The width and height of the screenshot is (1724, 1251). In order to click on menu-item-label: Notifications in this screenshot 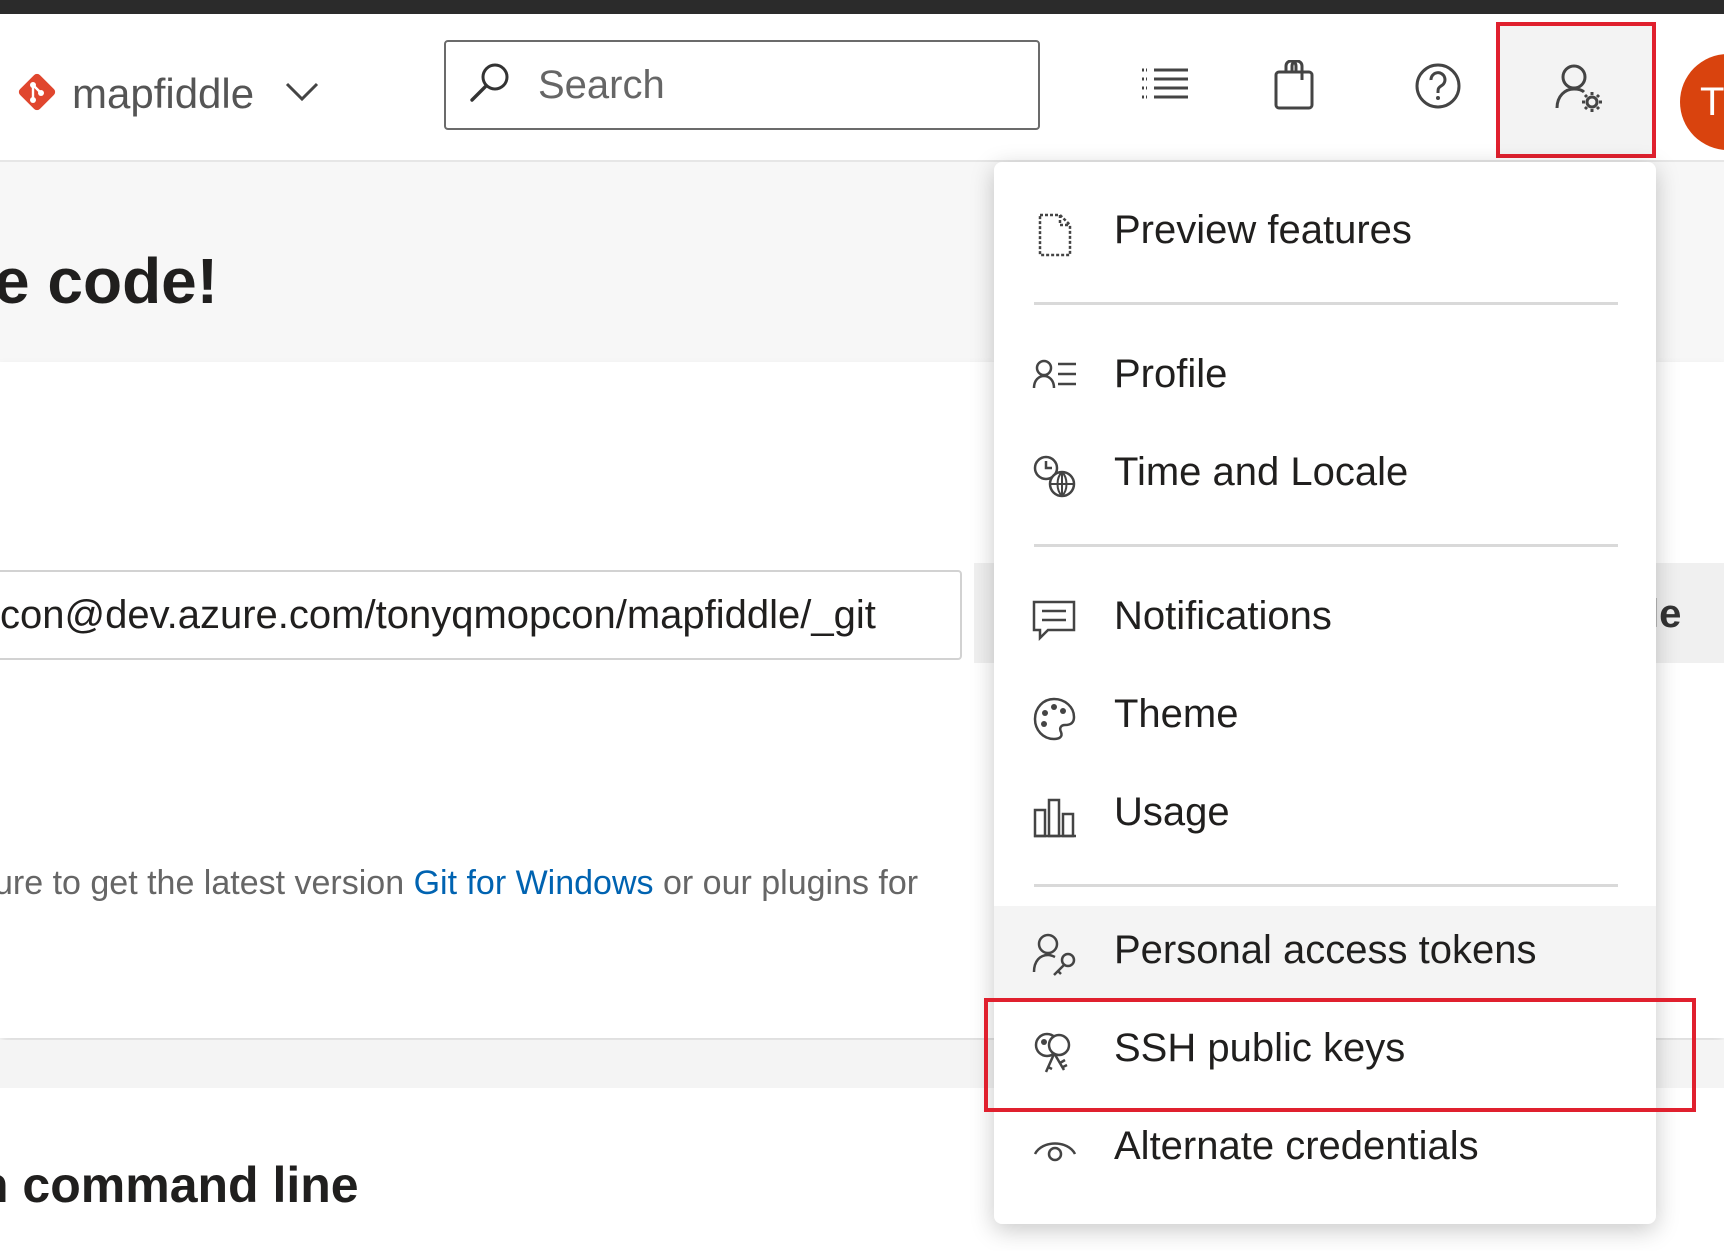, I will do `click(1223, 616)`.